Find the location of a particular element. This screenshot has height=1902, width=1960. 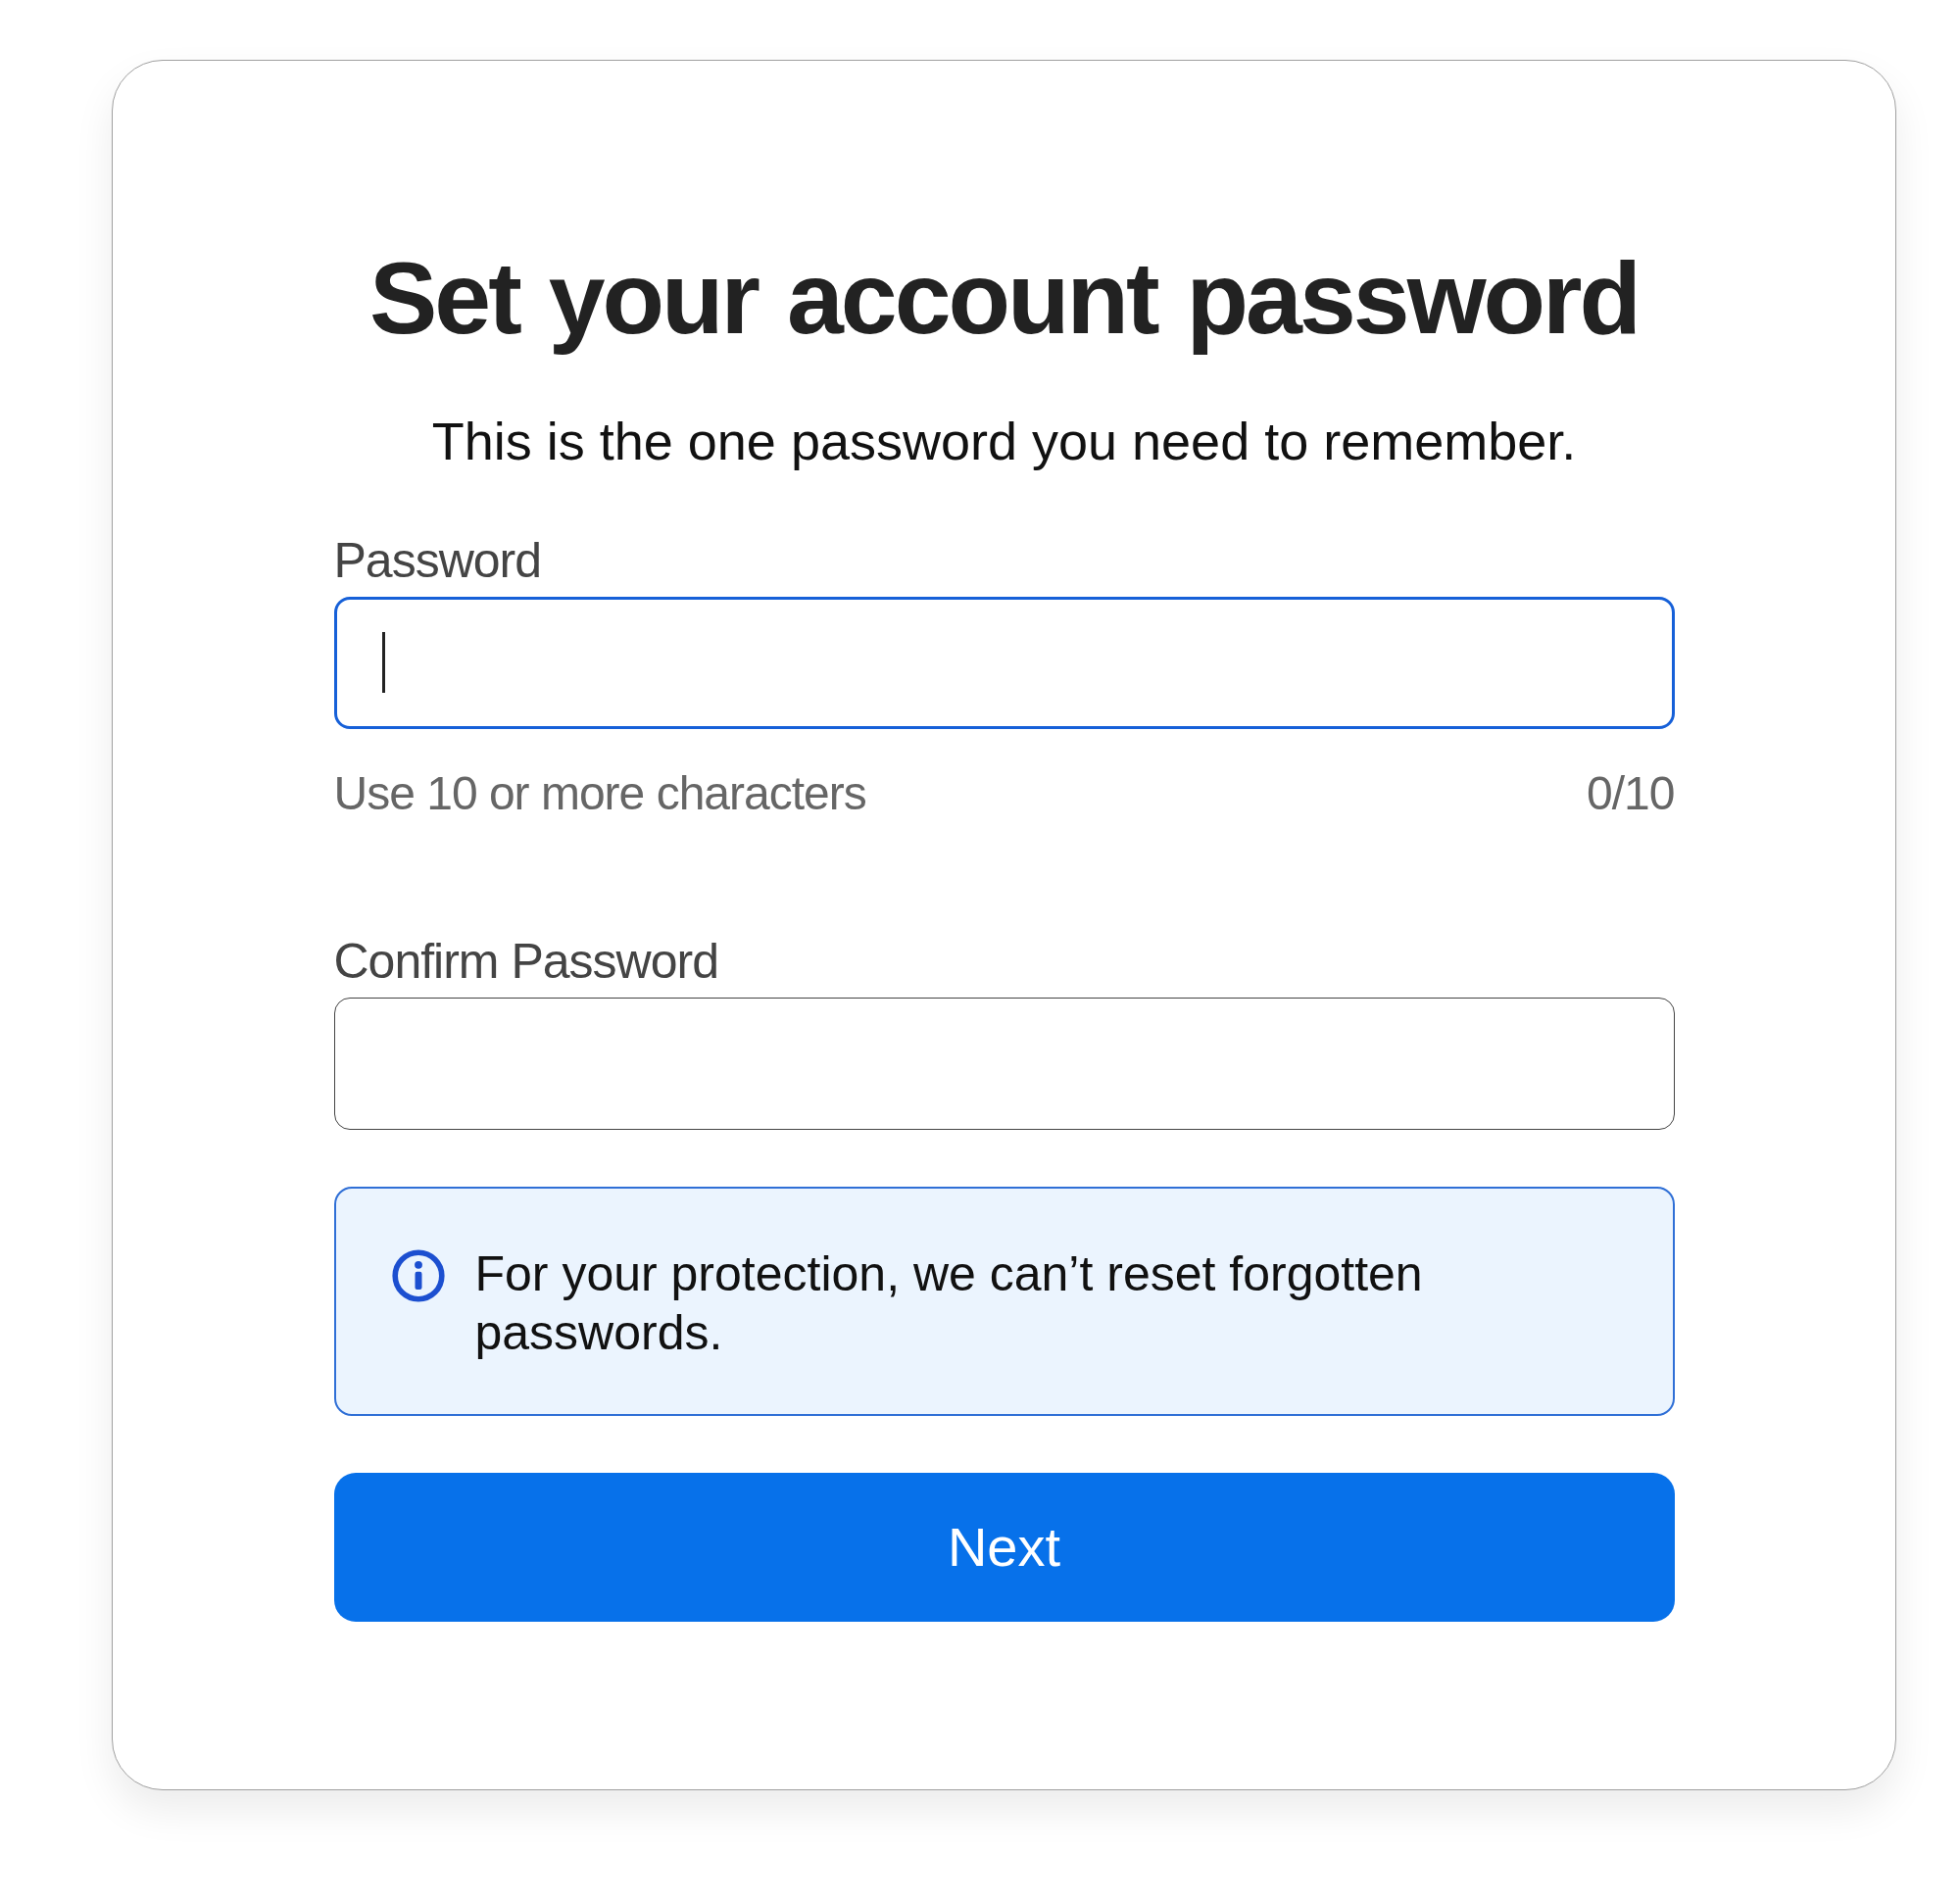

subtitle: This is the one password you need to remember. is located at coordinates (1004, 440).